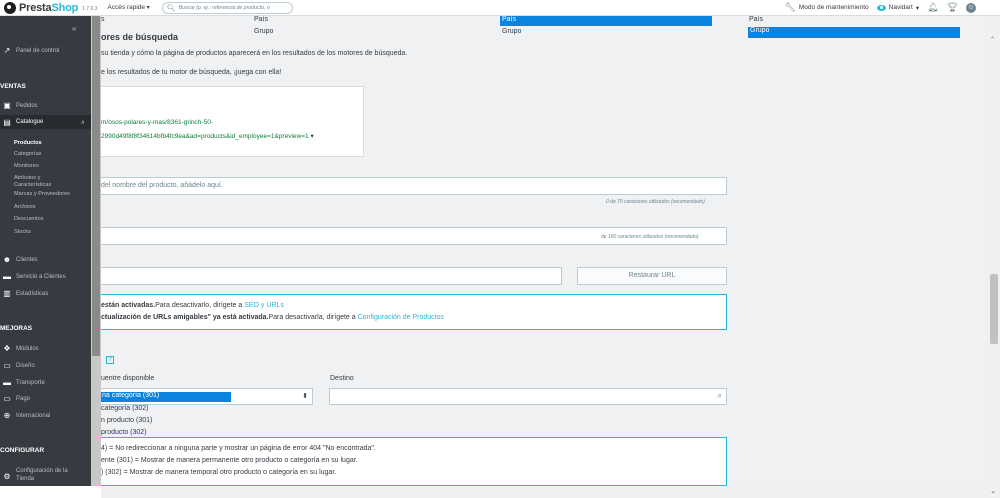  Describe the element at coordinates (826, 7) in the screenshot. I see `maintenance-mode-link: 🔧︎ Modo de mantenimiento` at that location.